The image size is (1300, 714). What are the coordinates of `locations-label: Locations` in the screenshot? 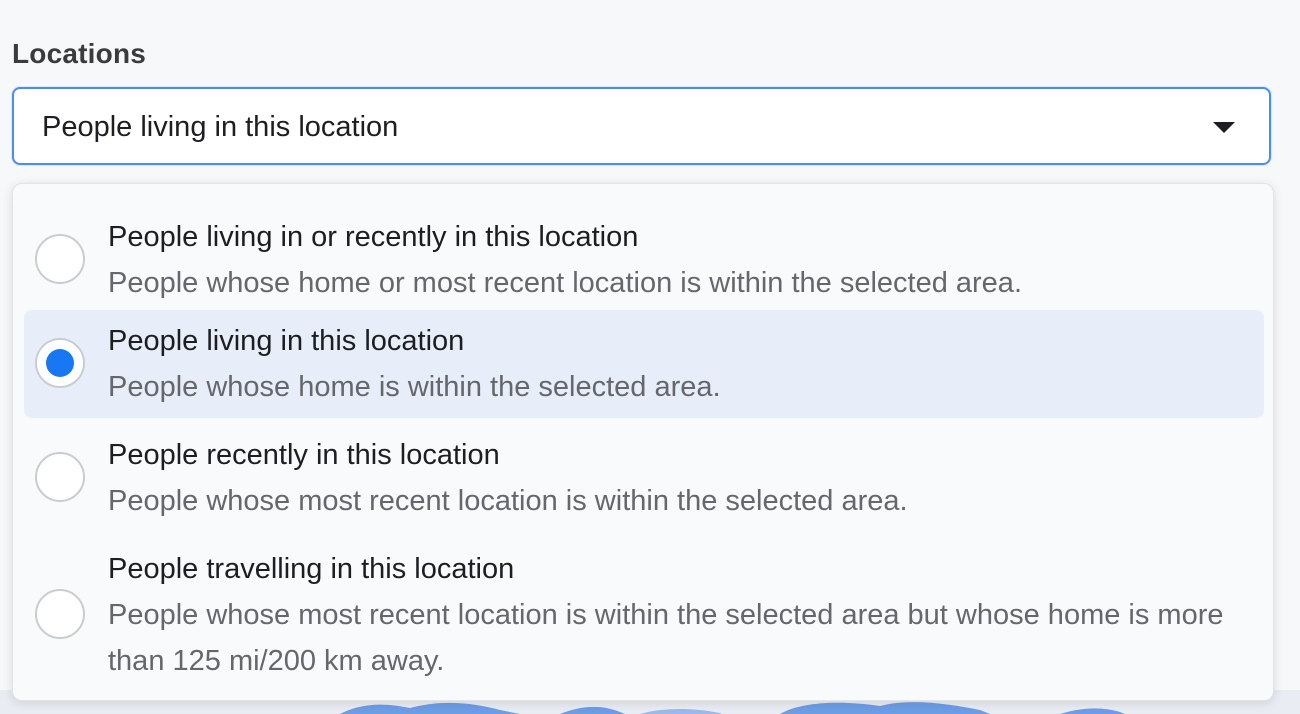 It's located at (79, 53).